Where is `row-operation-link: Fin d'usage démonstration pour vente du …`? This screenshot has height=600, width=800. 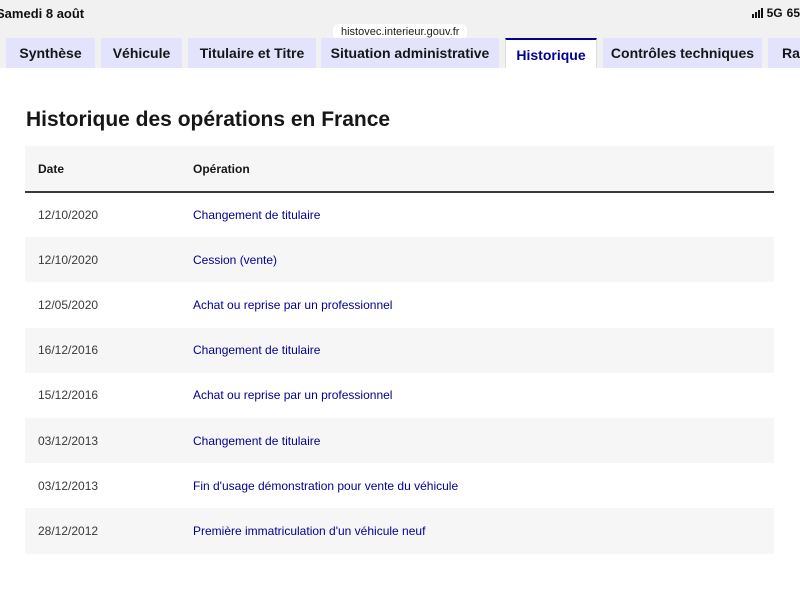 row-operation-link: Fin d'usage démonstration pour vente du … is located at coordinates (483, 485).